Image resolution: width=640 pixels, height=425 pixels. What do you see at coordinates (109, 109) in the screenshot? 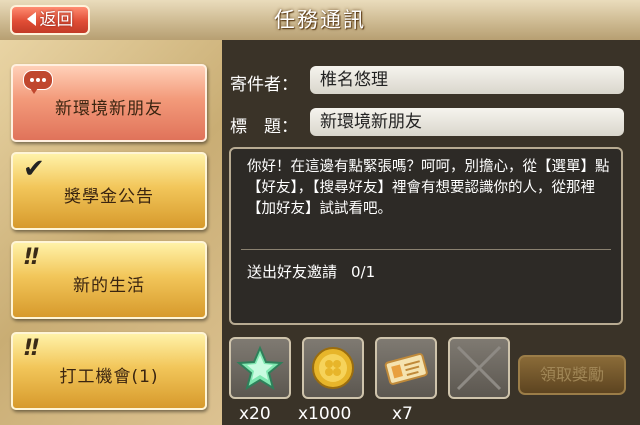
I see `mission-item-label: 新環境新朋友` at bounding box center [109, 109].